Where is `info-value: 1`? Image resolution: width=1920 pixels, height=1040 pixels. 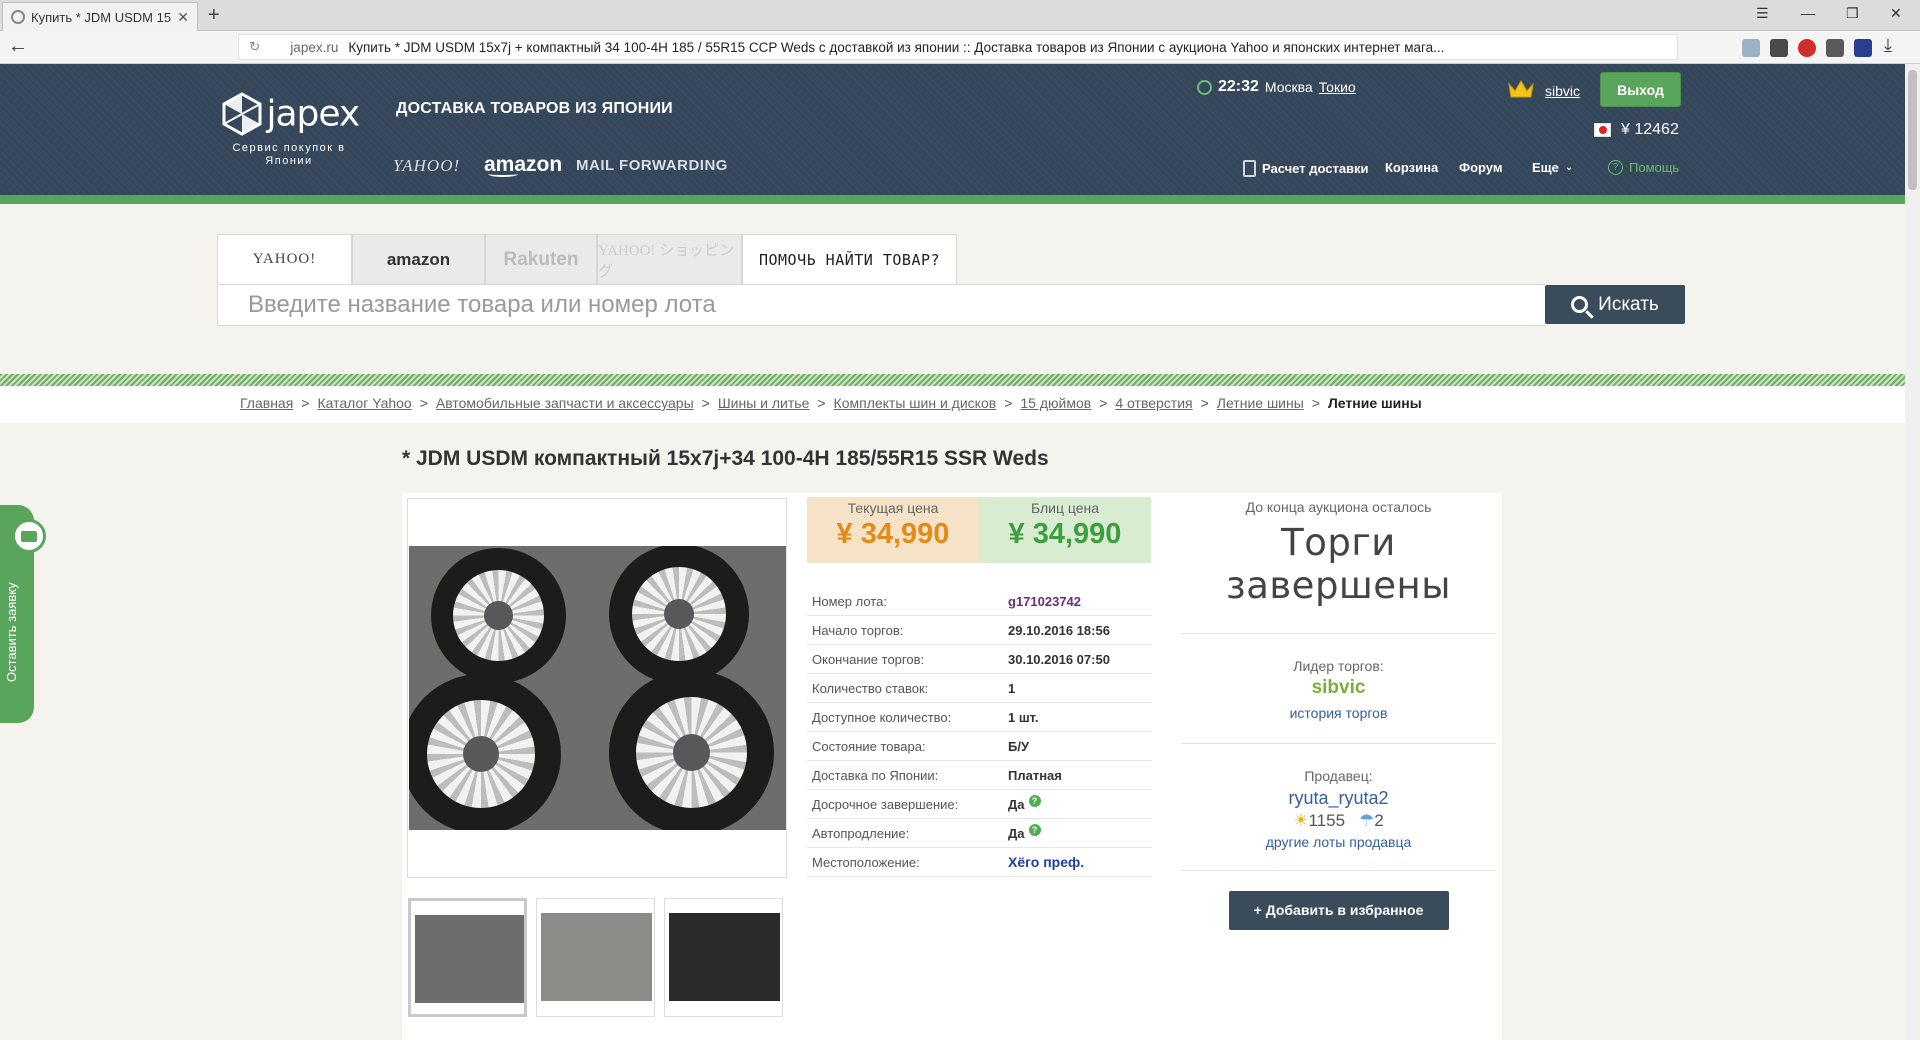
info-value: 1 is located at coordinates (1012, 688).